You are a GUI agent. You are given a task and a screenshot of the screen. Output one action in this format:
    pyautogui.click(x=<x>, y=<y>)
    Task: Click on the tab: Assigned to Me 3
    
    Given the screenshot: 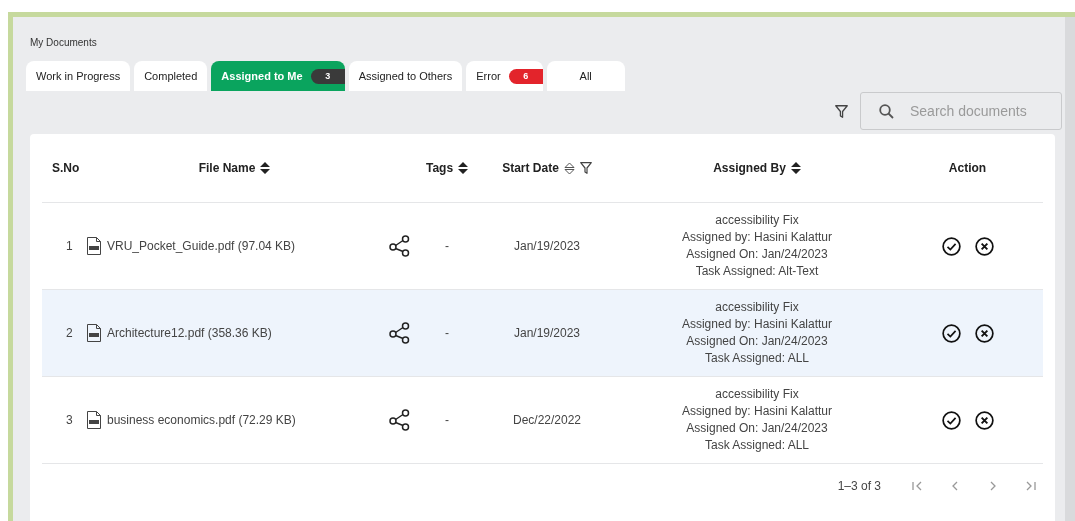 What is the action you would take?
    pyautogui.click(x=278, y=76)
    